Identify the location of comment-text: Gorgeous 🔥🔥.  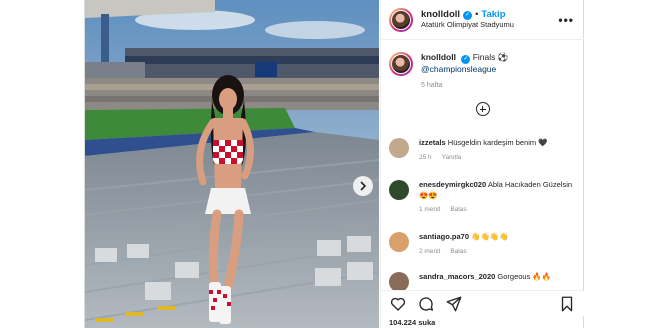
(524, 276).